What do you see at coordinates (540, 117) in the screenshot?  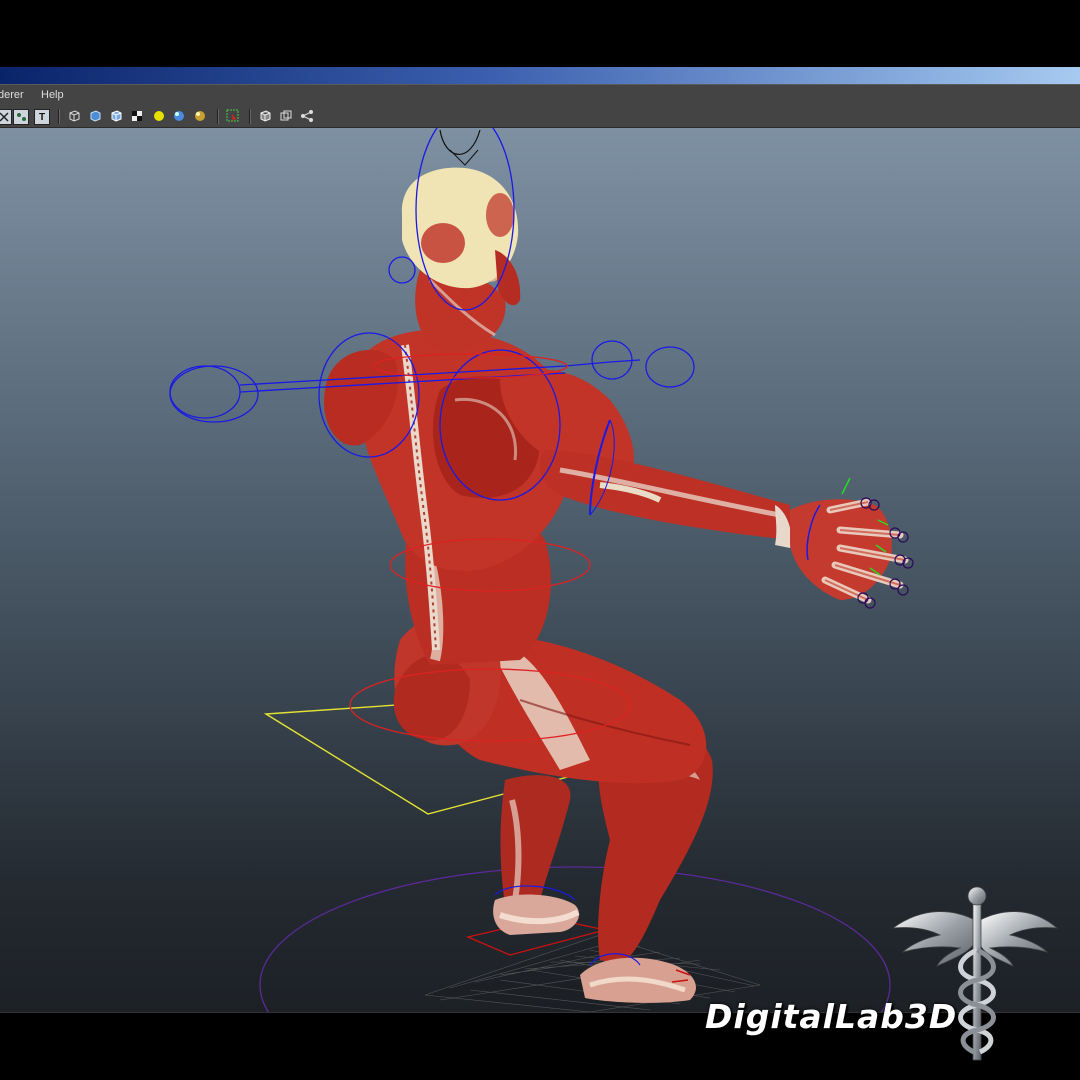 I see `panel-toolbar: T` at bounding box center [540, 117].